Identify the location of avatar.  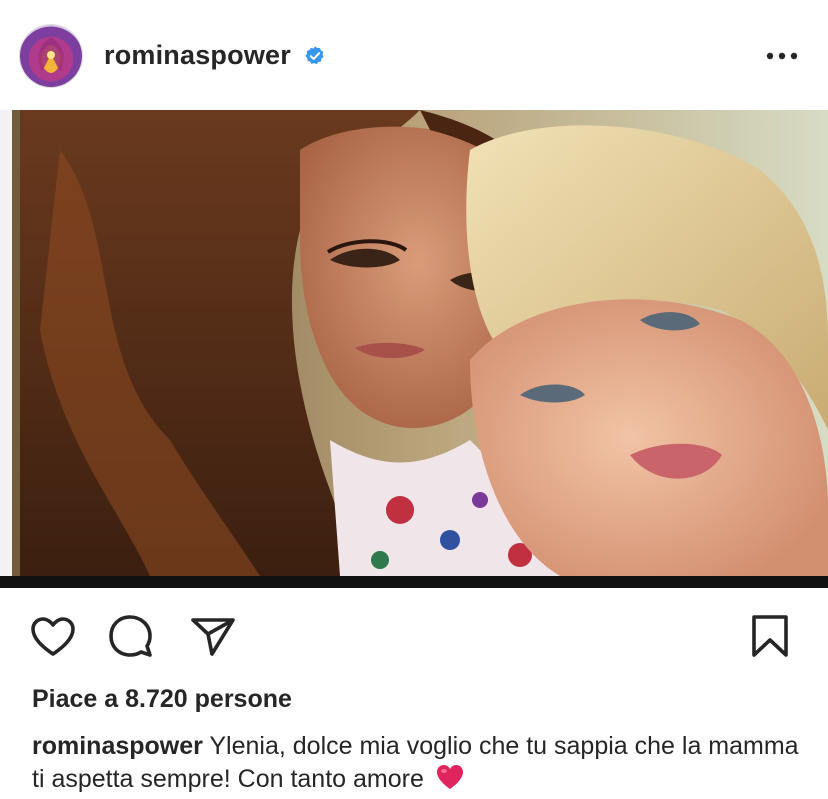
(51, 56).